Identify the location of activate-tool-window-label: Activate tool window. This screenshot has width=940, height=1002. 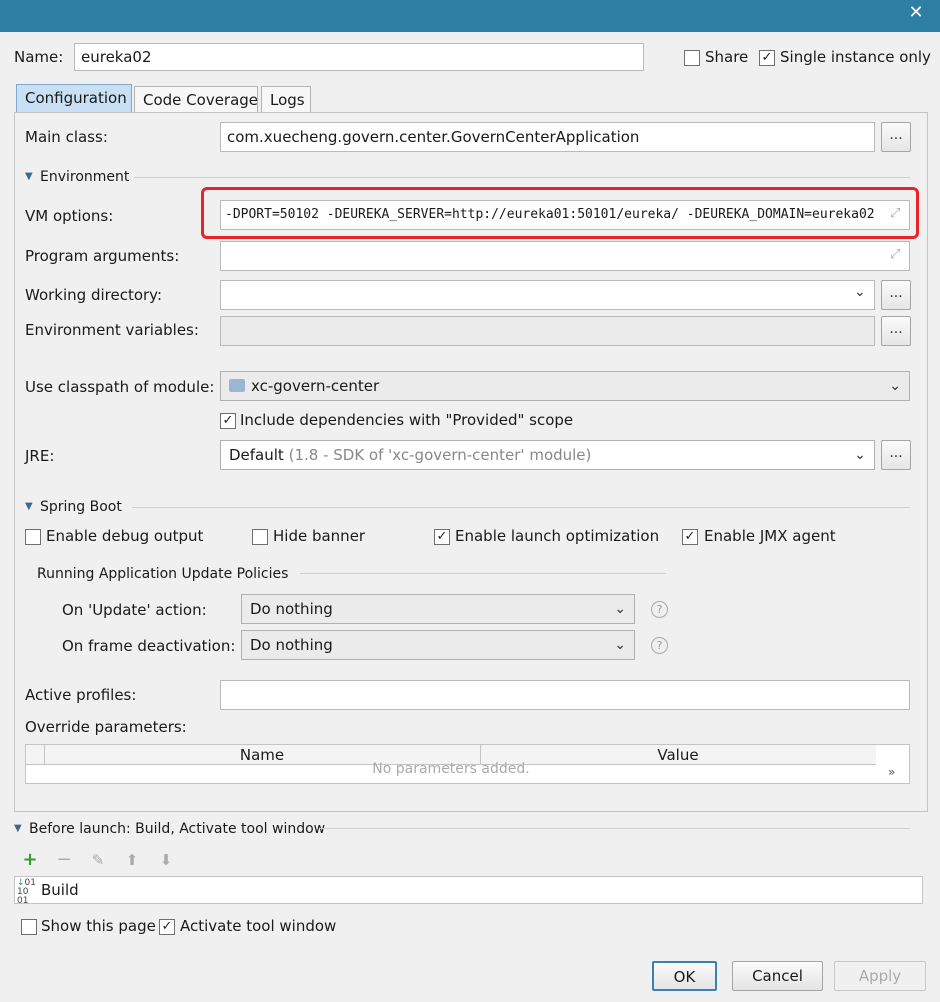
(258, 926).